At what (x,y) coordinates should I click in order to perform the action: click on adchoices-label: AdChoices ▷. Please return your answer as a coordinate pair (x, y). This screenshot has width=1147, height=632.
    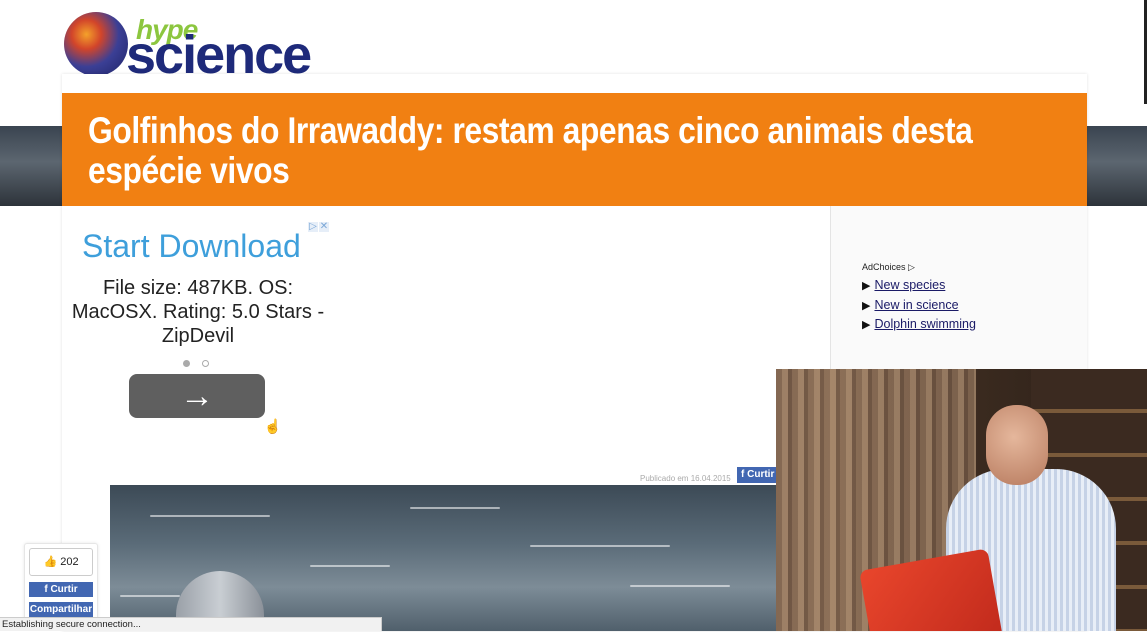
    Looking at the image, I should click on (888, 267).